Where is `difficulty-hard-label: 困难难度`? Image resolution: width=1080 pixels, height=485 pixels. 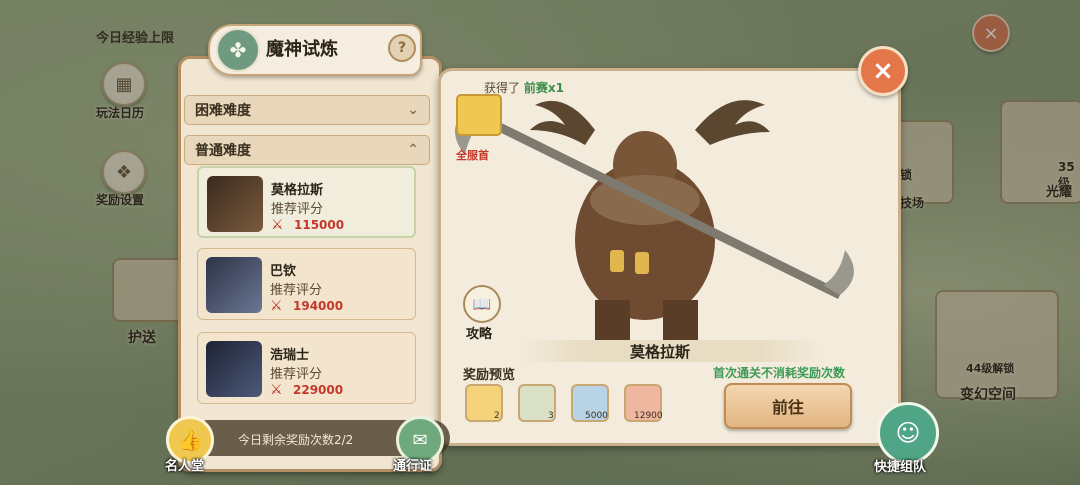
difficulty-hard-label: 困难难度 is located at coordinates (223, 111).